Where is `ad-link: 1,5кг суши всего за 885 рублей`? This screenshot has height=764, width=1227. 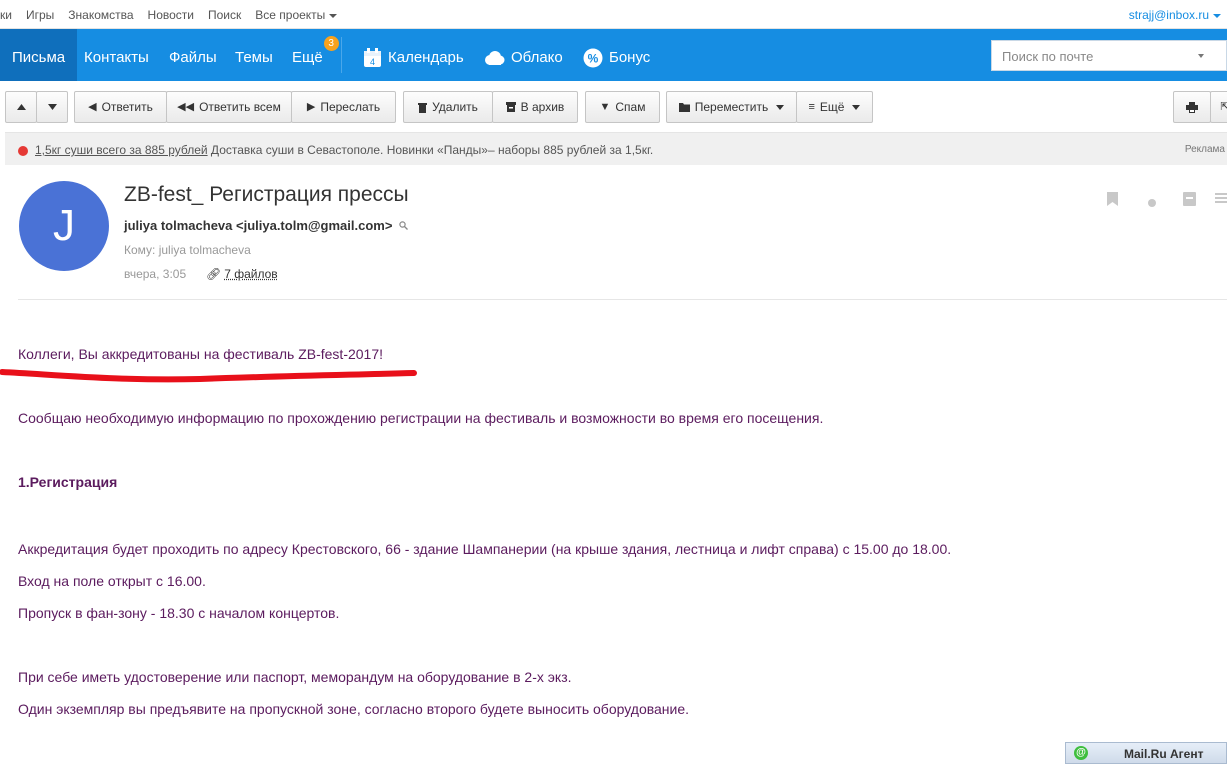
ad-link: 1,5кг суши всего за 885 рублей is located at coordinates (121, 150).